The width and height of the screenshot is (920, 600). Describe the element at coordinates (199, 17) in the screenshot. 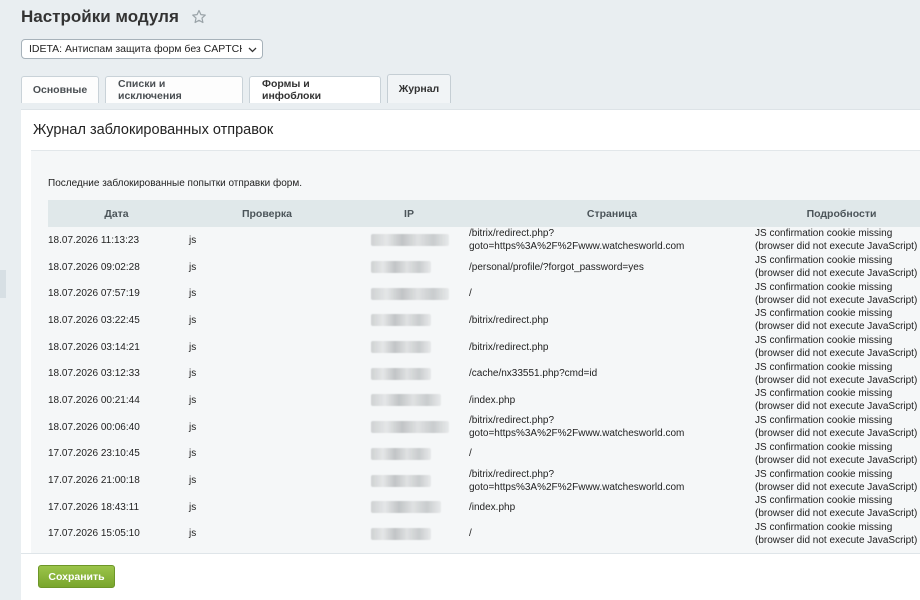

I see `star-icon` at that location.